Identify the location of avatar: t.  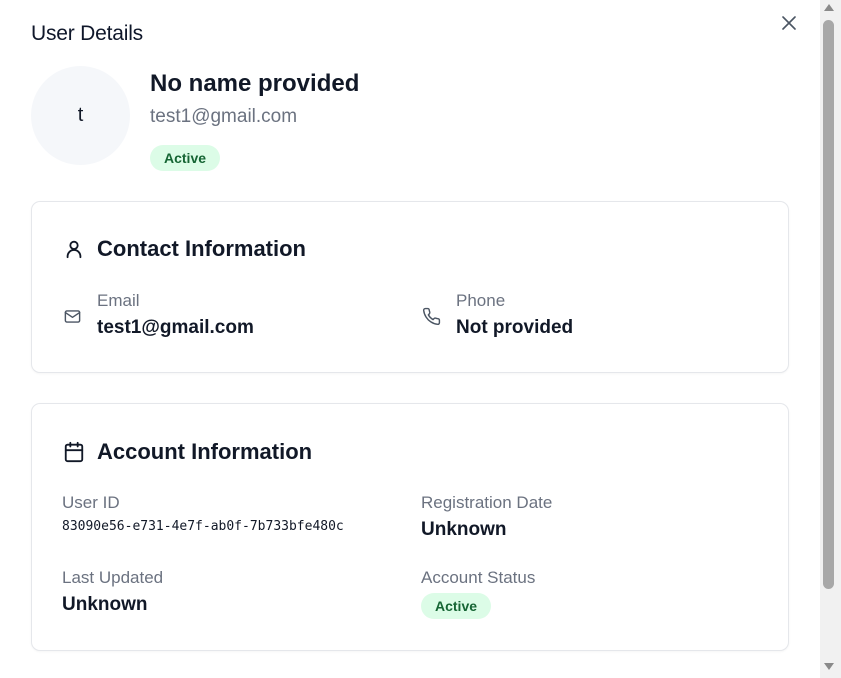
(80, 115).